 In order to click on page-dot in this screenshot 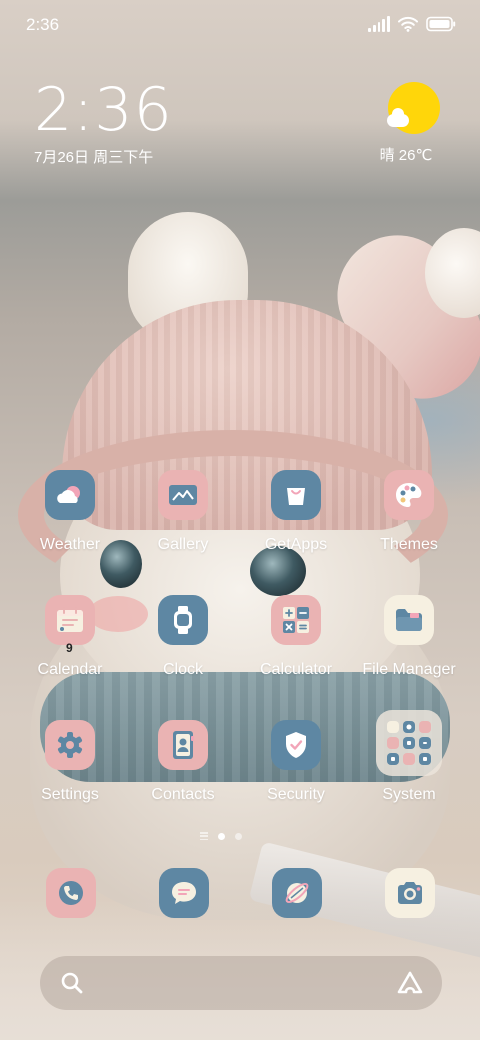, I will do `click(238, 836)`.